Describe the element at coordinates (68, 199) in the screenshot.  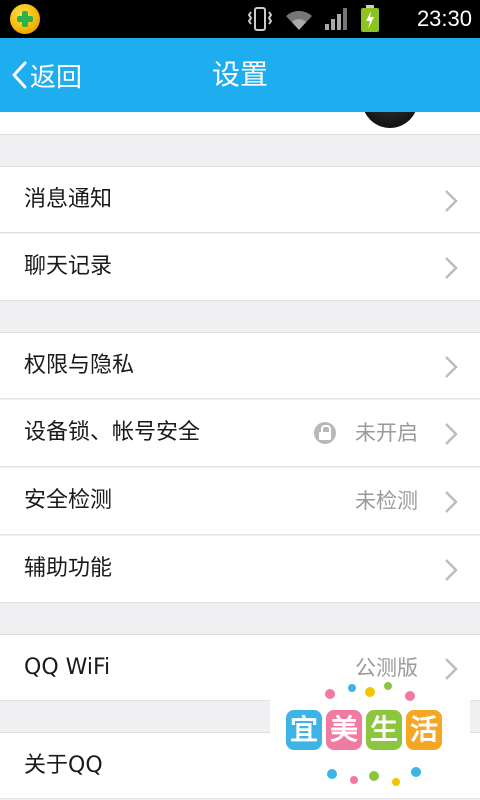
I see `settings-item-label: 消息通知` at that location.